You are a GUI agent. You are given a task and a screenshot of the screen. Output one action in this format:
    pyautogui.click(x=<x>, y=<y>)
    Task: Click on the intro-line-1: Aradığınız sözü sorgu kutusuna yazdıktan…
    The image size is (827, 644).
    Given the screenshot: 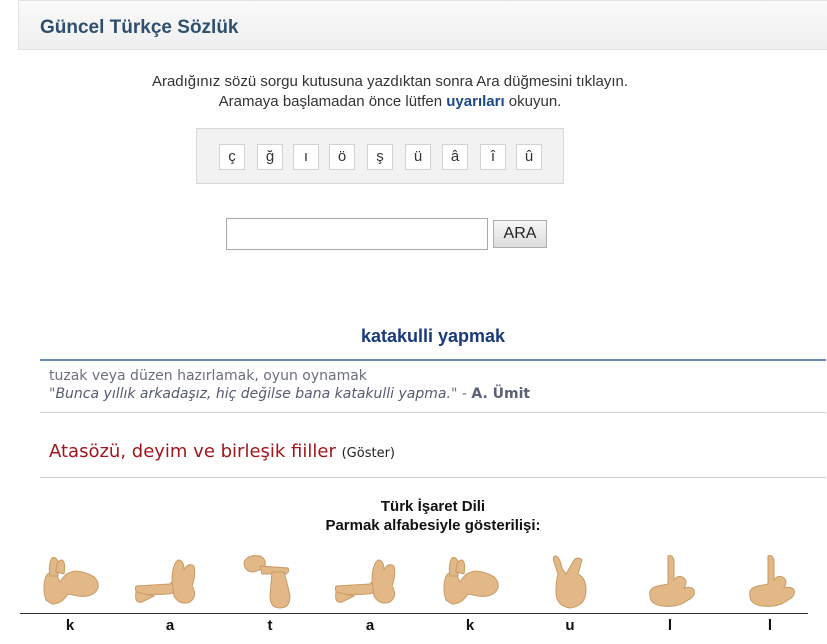 What is the action you would take?
    pyautogui.click(x=390, y=81)
    